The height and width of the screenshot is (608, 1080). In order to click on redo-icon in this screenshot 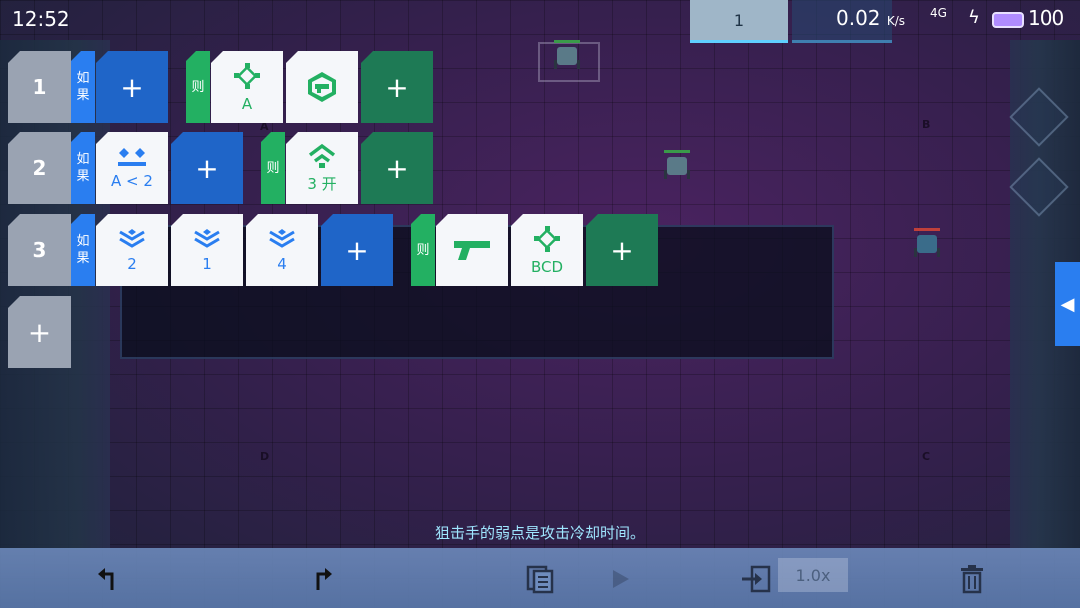, I will do `click(324, 579)`.